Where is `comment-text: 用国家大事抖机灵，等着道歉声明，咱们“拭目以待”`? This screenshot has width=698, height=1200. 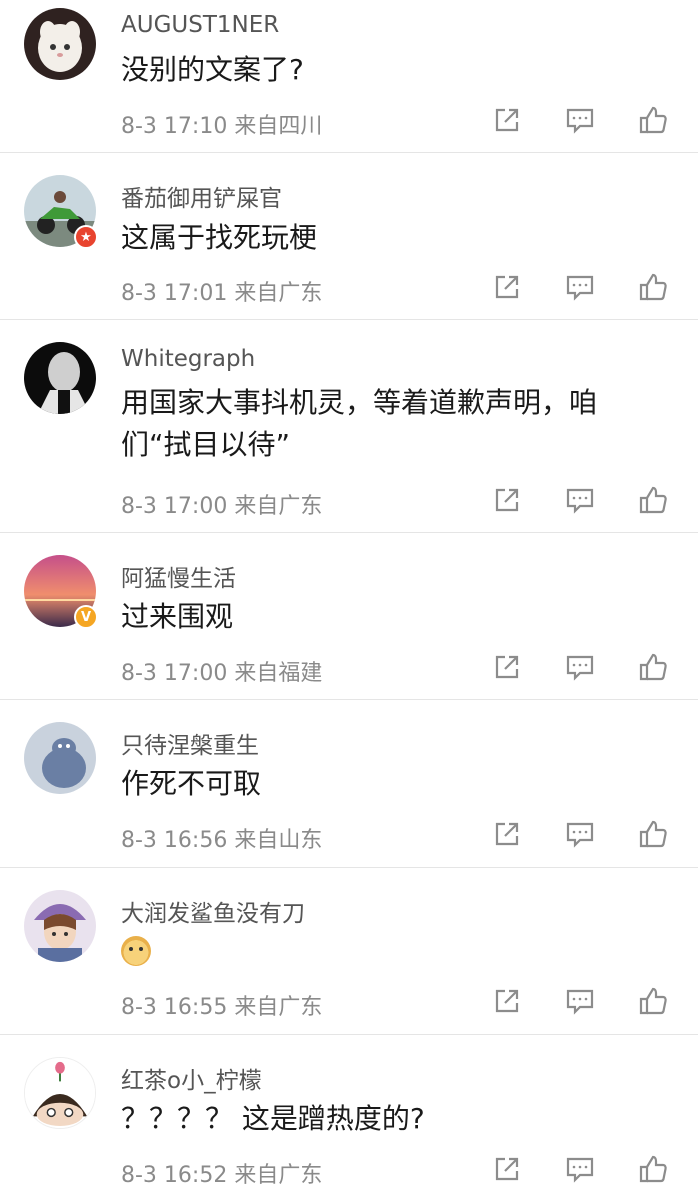 comment-text: 用国家大事抖机灵，等着道歉声明，咱们“拭目以待” is located at coordinates (359, 423).